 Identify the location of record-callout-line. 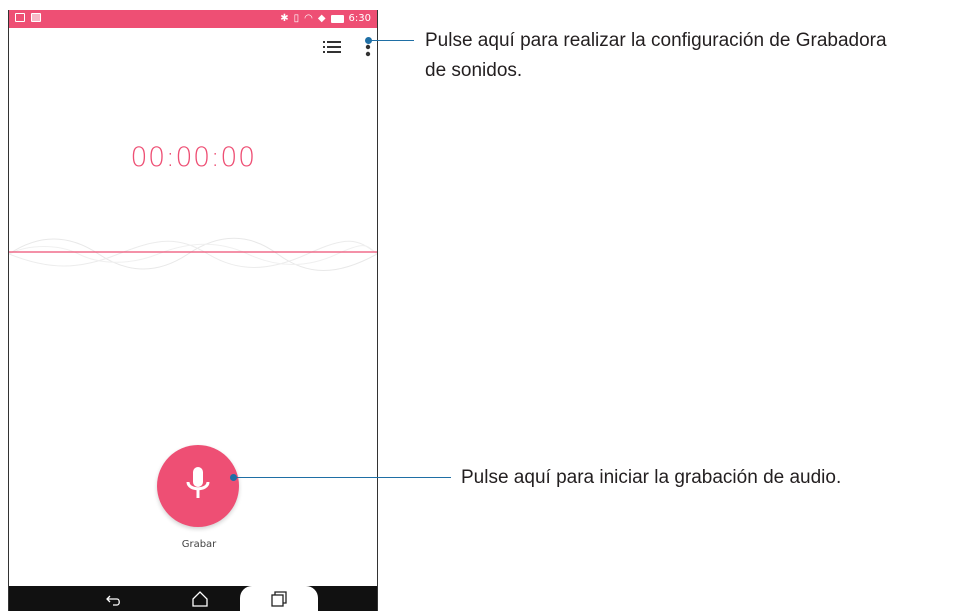
(342, 477).